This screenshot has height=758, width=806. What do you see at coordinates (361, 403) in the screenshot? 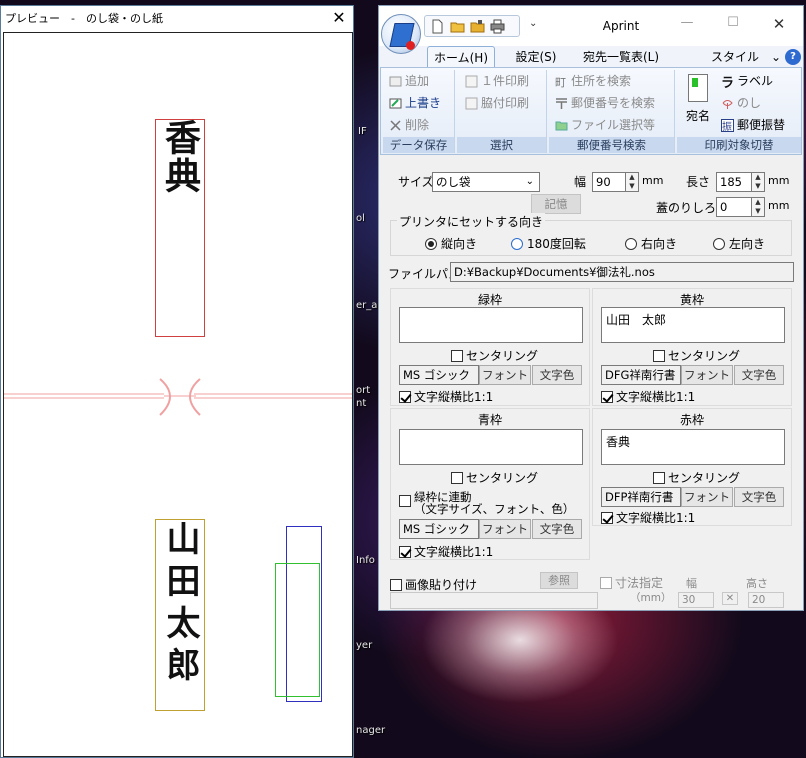
I see `desktop-icon-label: nt` at bounding box center [361, 403].